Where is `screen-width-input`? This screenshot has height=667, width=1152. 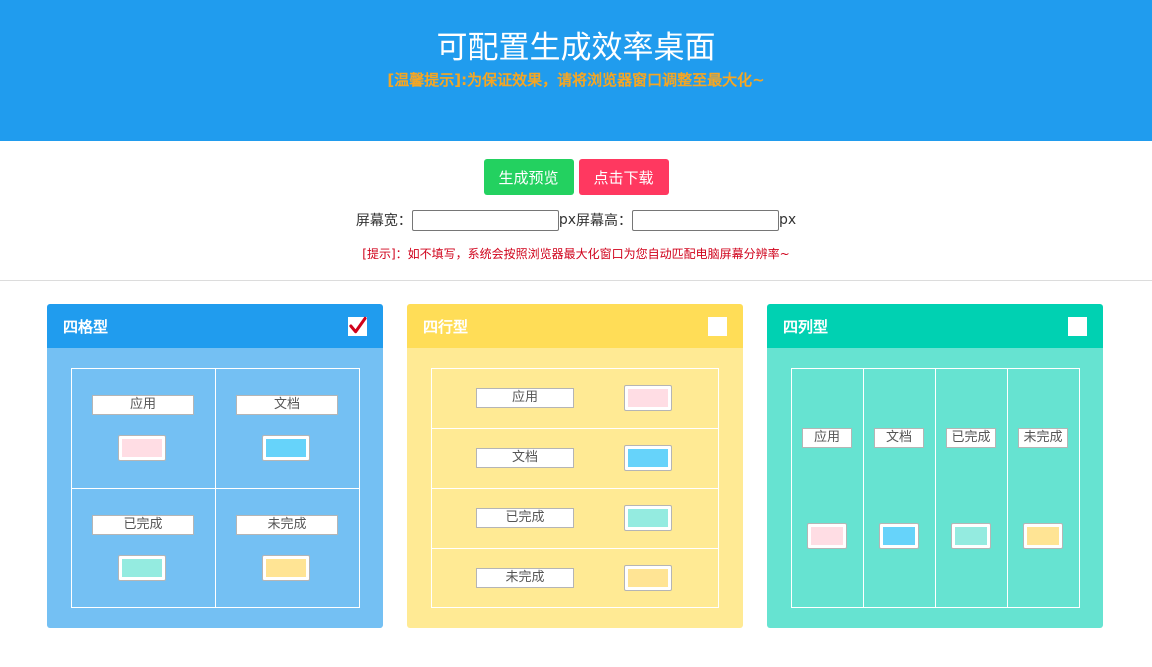 screen-width-input is located at coordinates (485, 220).